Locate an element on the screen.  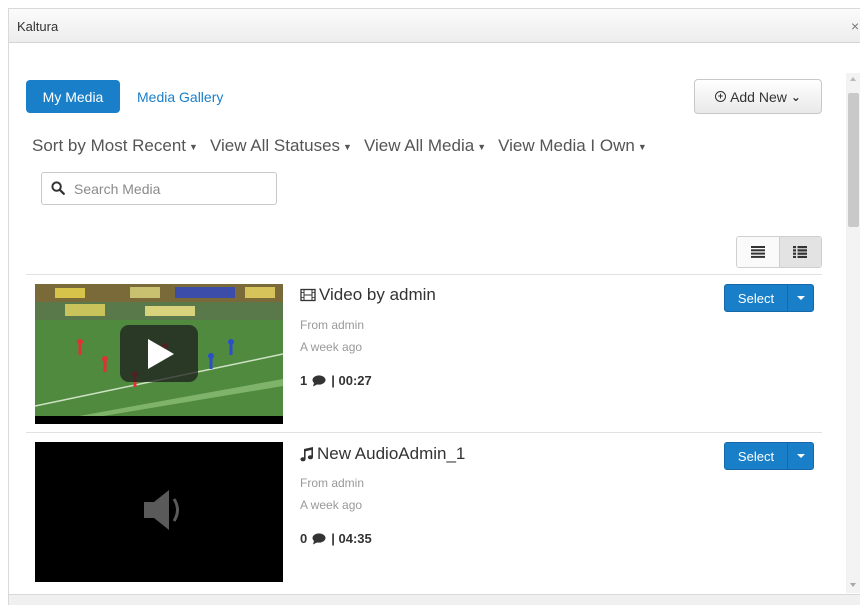
play-icon is located at coordinates (161, 354).